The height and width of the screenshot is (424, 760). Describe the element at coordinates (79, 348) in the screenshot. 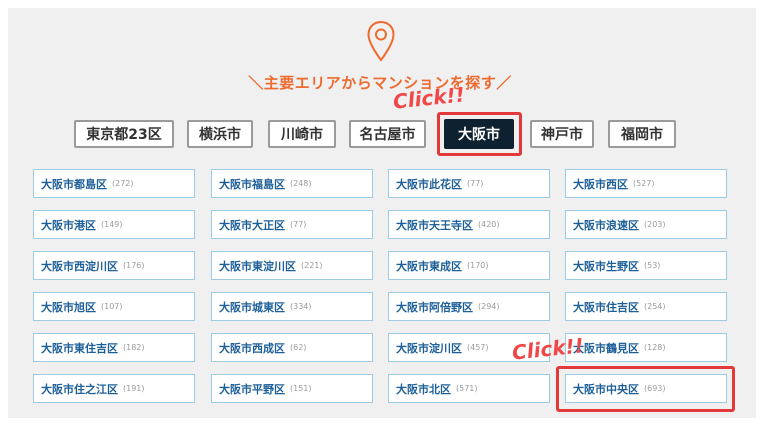

I see `ward-name: 大阪市東住吉区` at that location.